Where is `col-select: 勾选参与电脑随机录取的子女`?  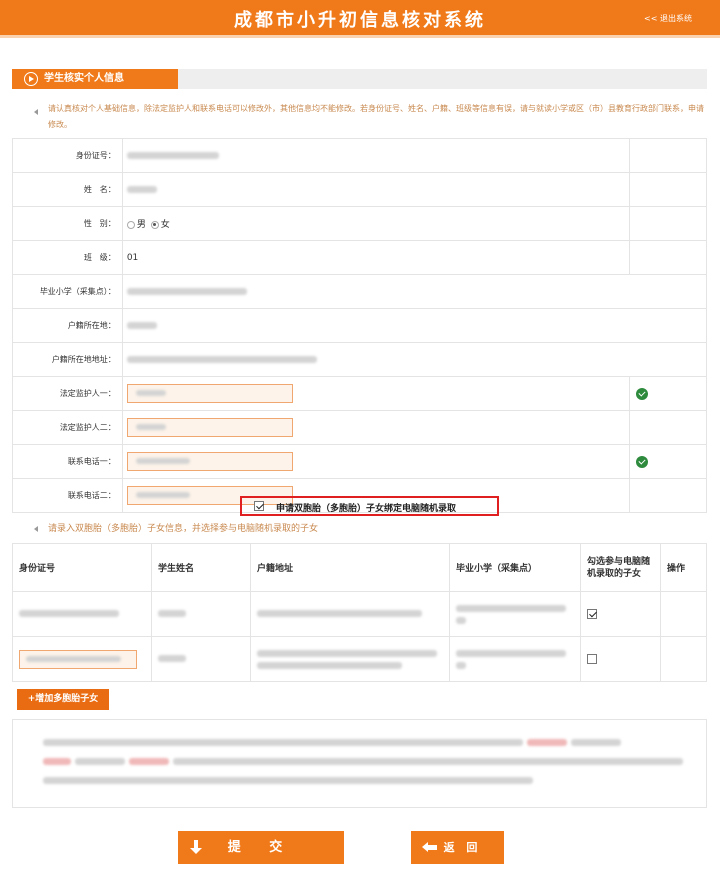
col-select: 勾选参与电脑随机录取的子女 is located at coordinates (620, 567).